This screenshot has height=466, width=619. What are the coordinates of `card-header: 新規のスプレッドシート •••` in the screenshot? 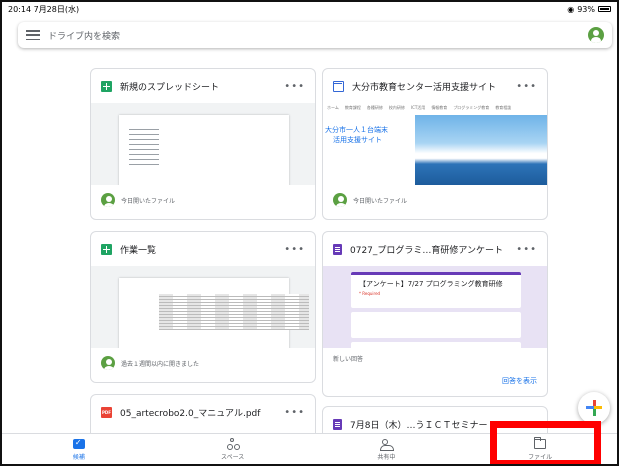 It's located at (203, 86).